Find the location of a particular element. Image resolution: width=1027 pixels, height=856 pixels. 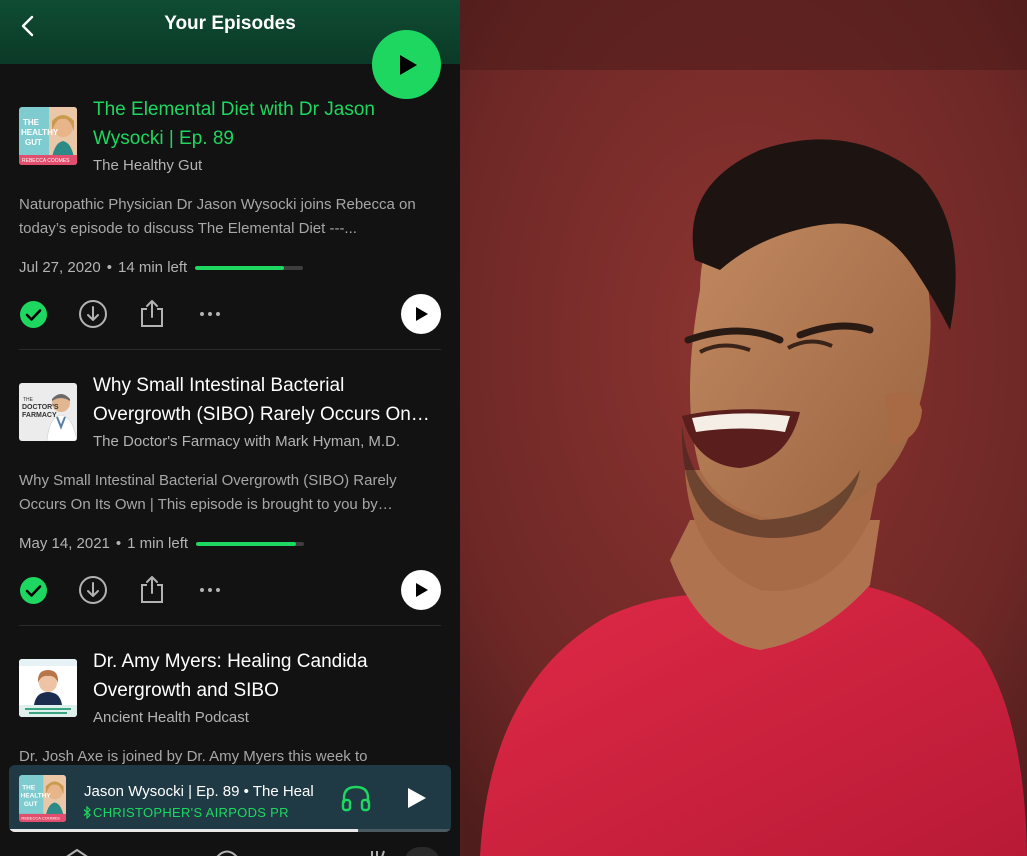

episode-show: Ancient Health Podcast is located at coordinates (171, 717).